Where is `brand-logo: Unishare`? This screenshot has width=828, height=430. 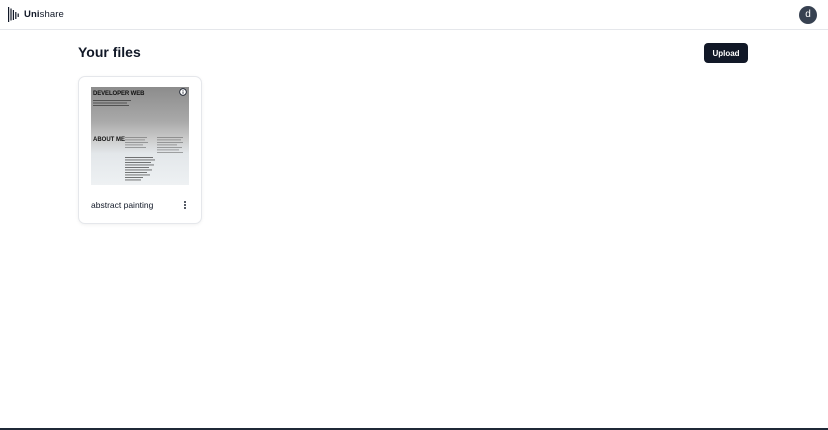
brand-logo: Unishare is located at coordinates (36, 14).